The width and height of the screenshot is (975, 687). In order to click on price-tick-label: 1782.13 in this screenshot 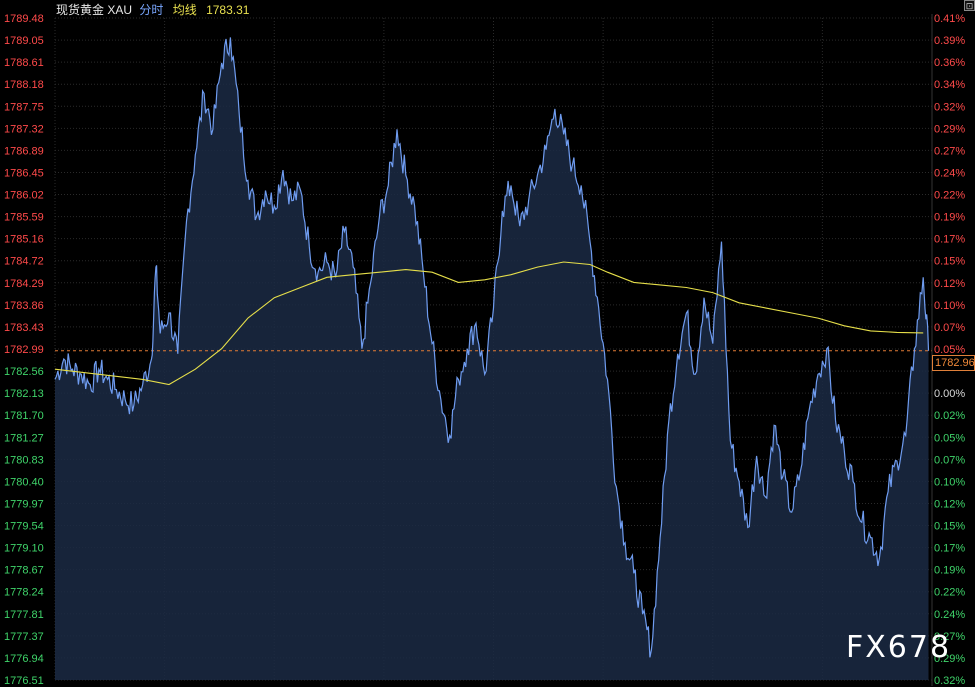, I will do `click(24, 394)`.